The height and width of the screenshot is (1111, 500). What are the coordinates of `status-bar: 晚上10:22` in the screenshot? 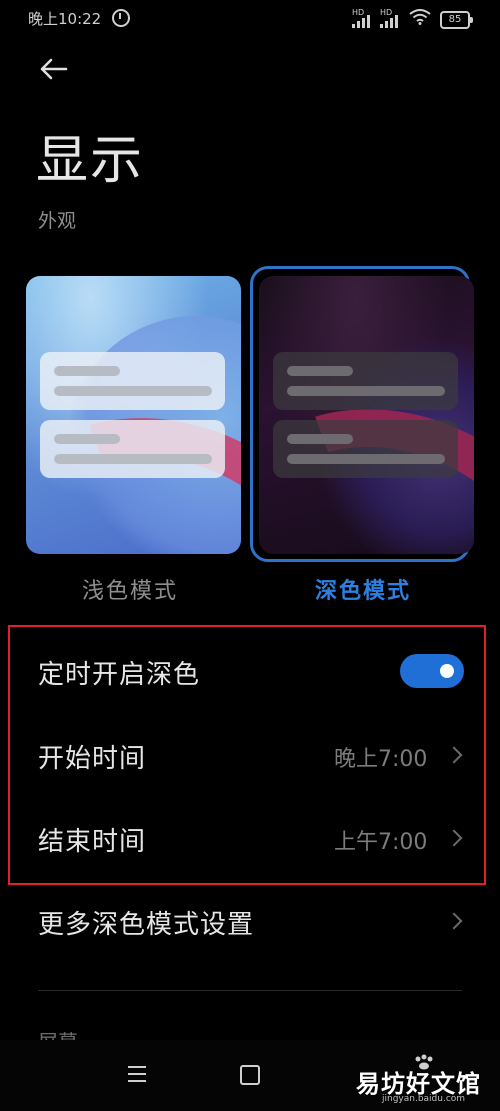 It's located at (79, 18).